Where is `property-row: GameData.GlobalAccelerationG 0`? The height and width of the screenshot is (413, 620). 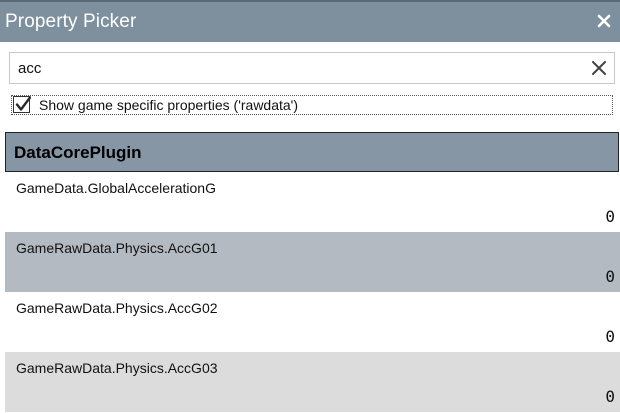
property-row: GameData.GlobalAccelerationG 0 is located at coordinates (312, 202).